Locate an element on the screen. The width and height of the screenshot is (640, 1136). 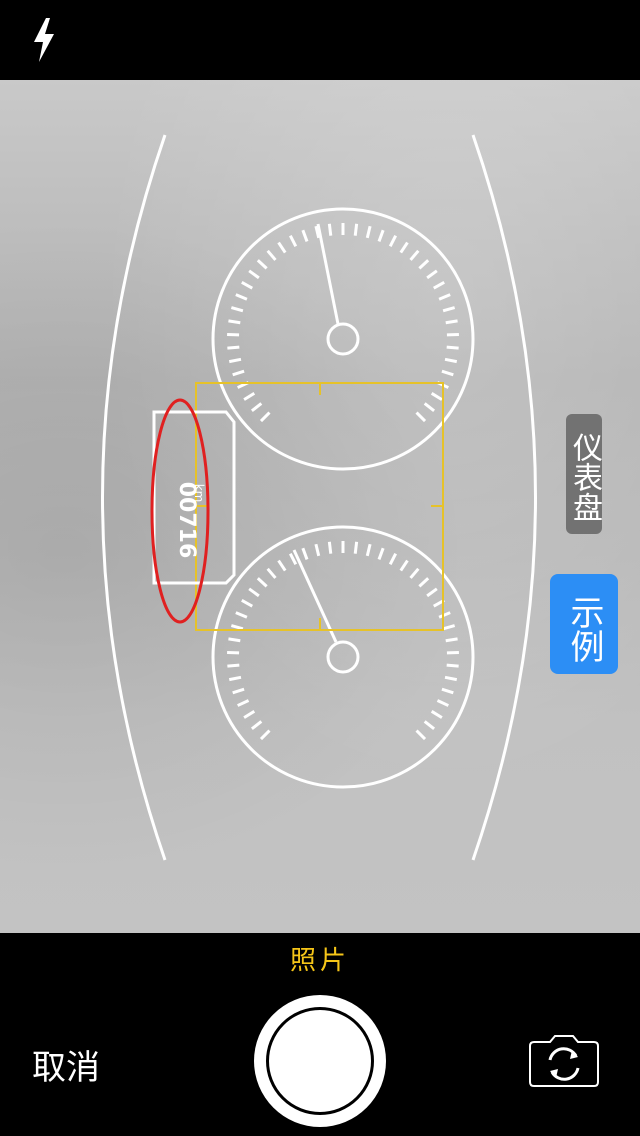
dashboard-label: 仪表盘 is located at coordinates (584, 474).